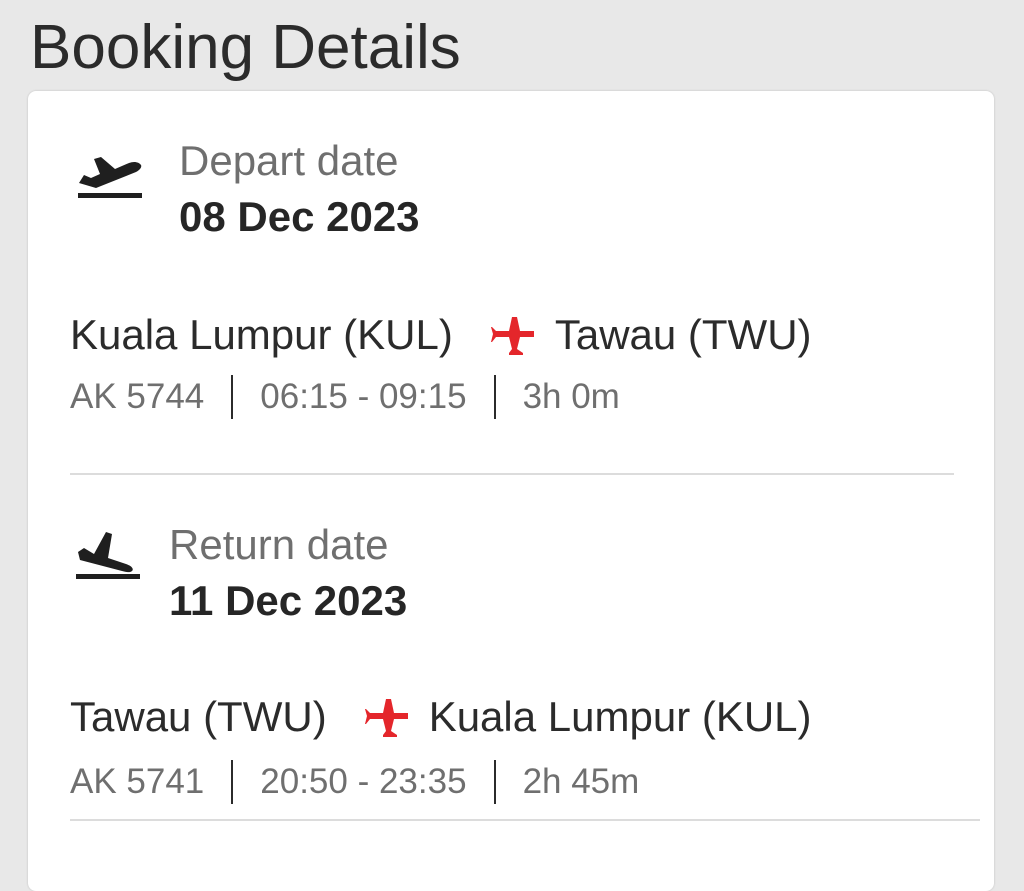  I want to click on depart-date-label: Depart date, so click(289, 160).